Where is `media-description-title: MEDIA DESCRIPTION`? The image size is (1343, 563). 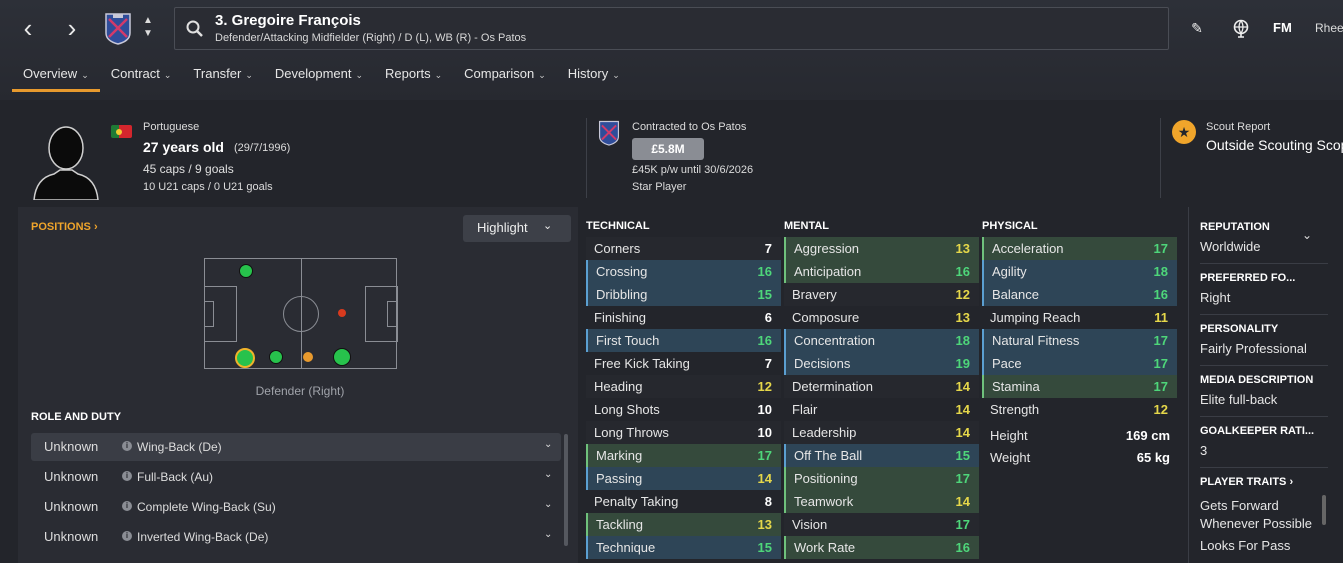 media-description-title: MEDIA DESCRIPTION is located at coordinates (1257, 380).